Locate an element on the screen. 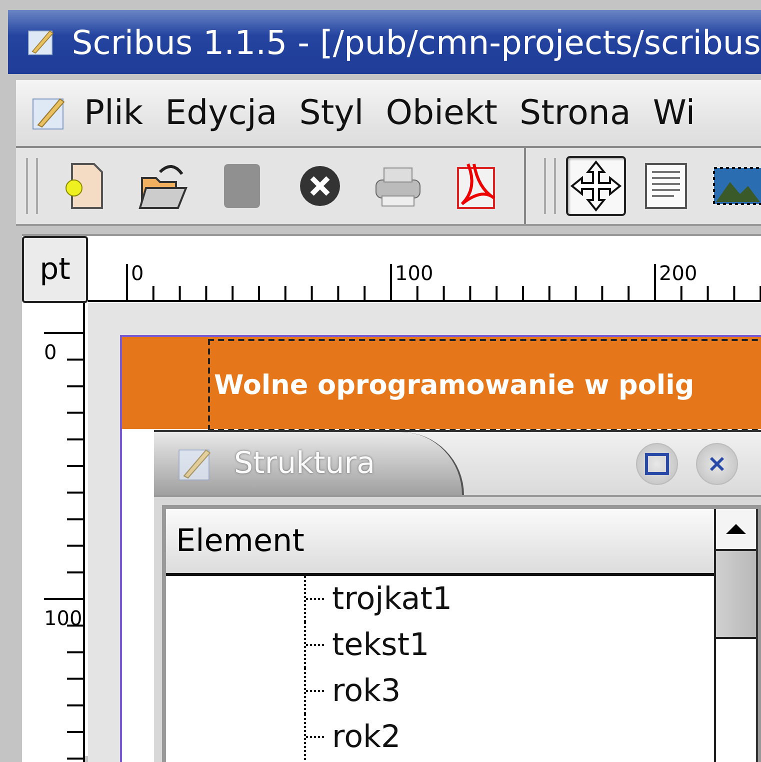  window-title: Scribus 1.1.5 - [/pub/cmn-projects/scribus is located at coordinates (416, 42).